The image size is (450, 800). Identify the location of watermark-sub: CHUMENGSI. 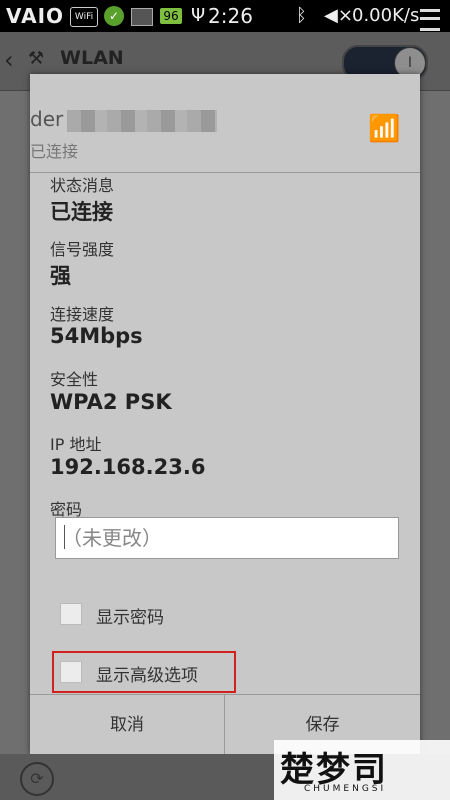
(345, 789).